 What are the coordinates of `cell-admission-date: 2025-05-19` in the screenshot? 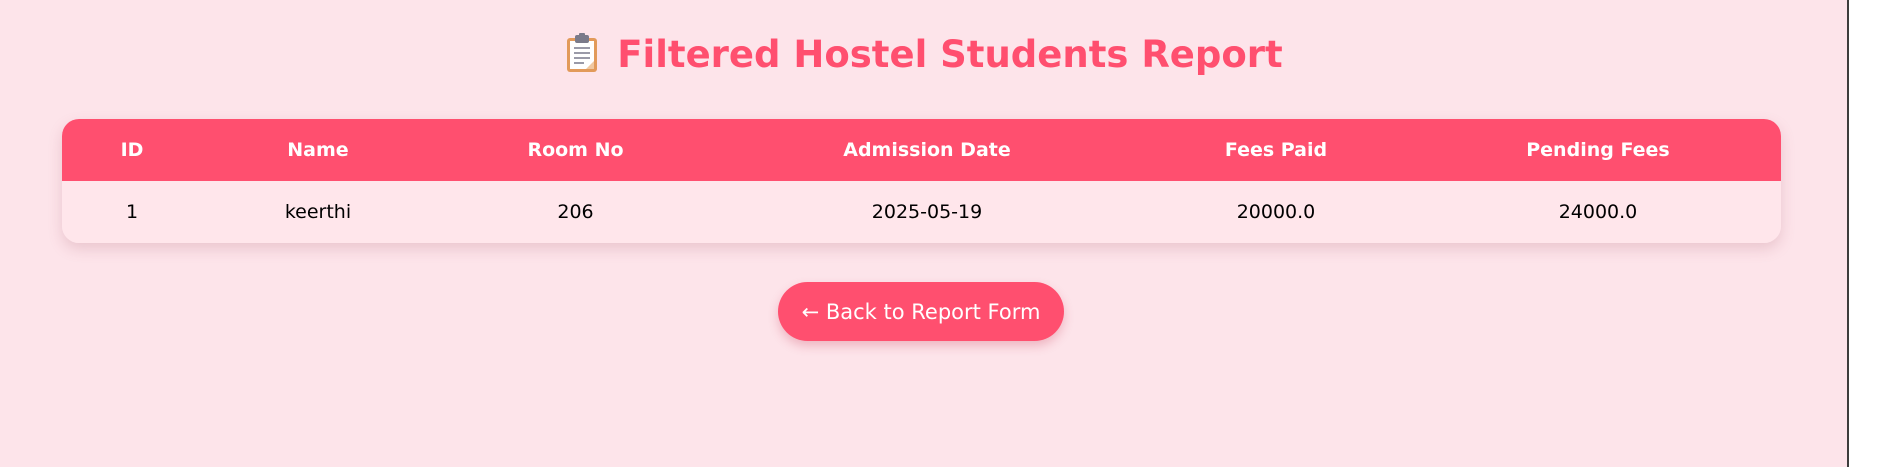 It's located at (927, 212).